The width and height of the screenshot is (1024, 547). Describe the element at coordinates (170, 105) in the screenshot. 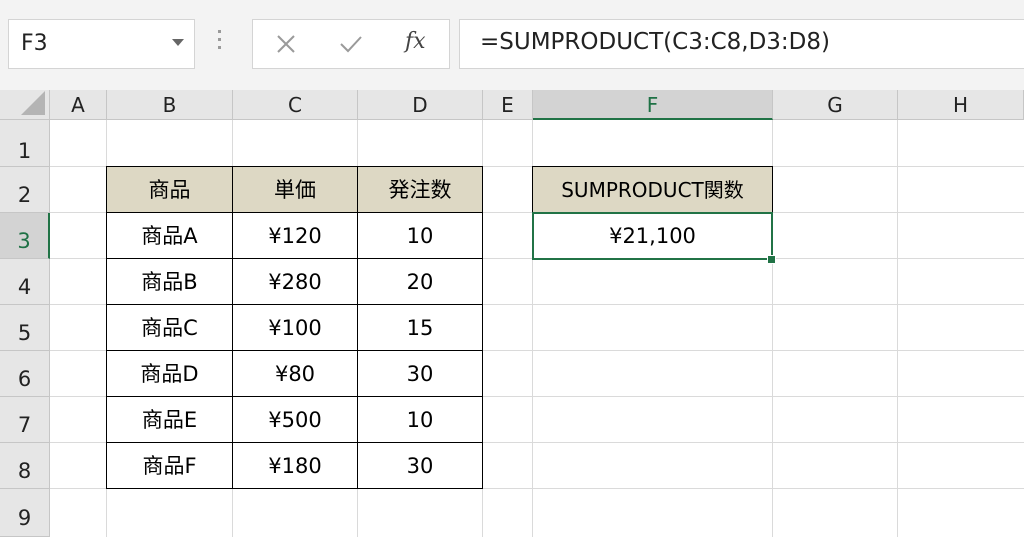

I see `column-header-b: B` at that location.